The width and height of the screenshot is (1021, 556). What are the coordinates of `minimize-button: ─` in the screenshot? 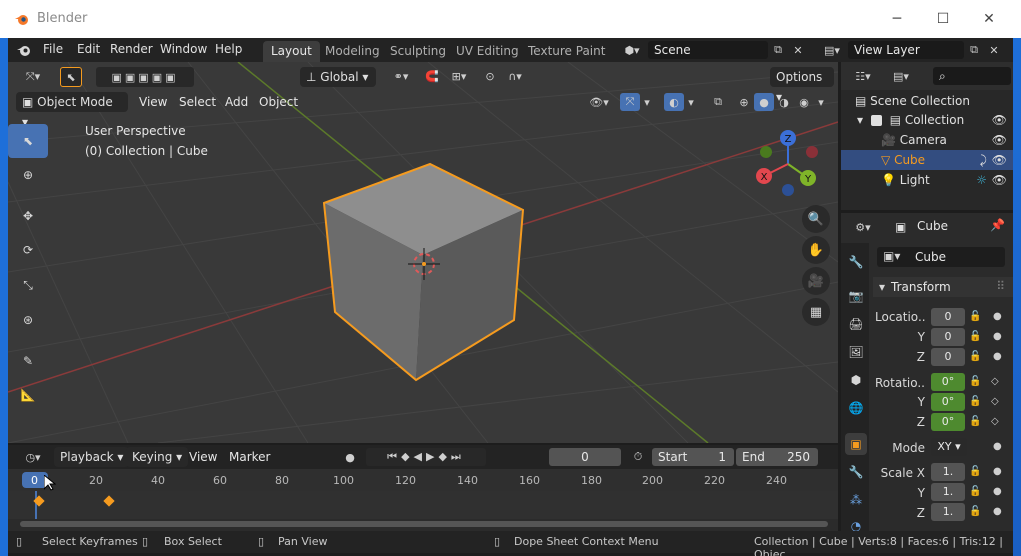 It's located at (897, 19).